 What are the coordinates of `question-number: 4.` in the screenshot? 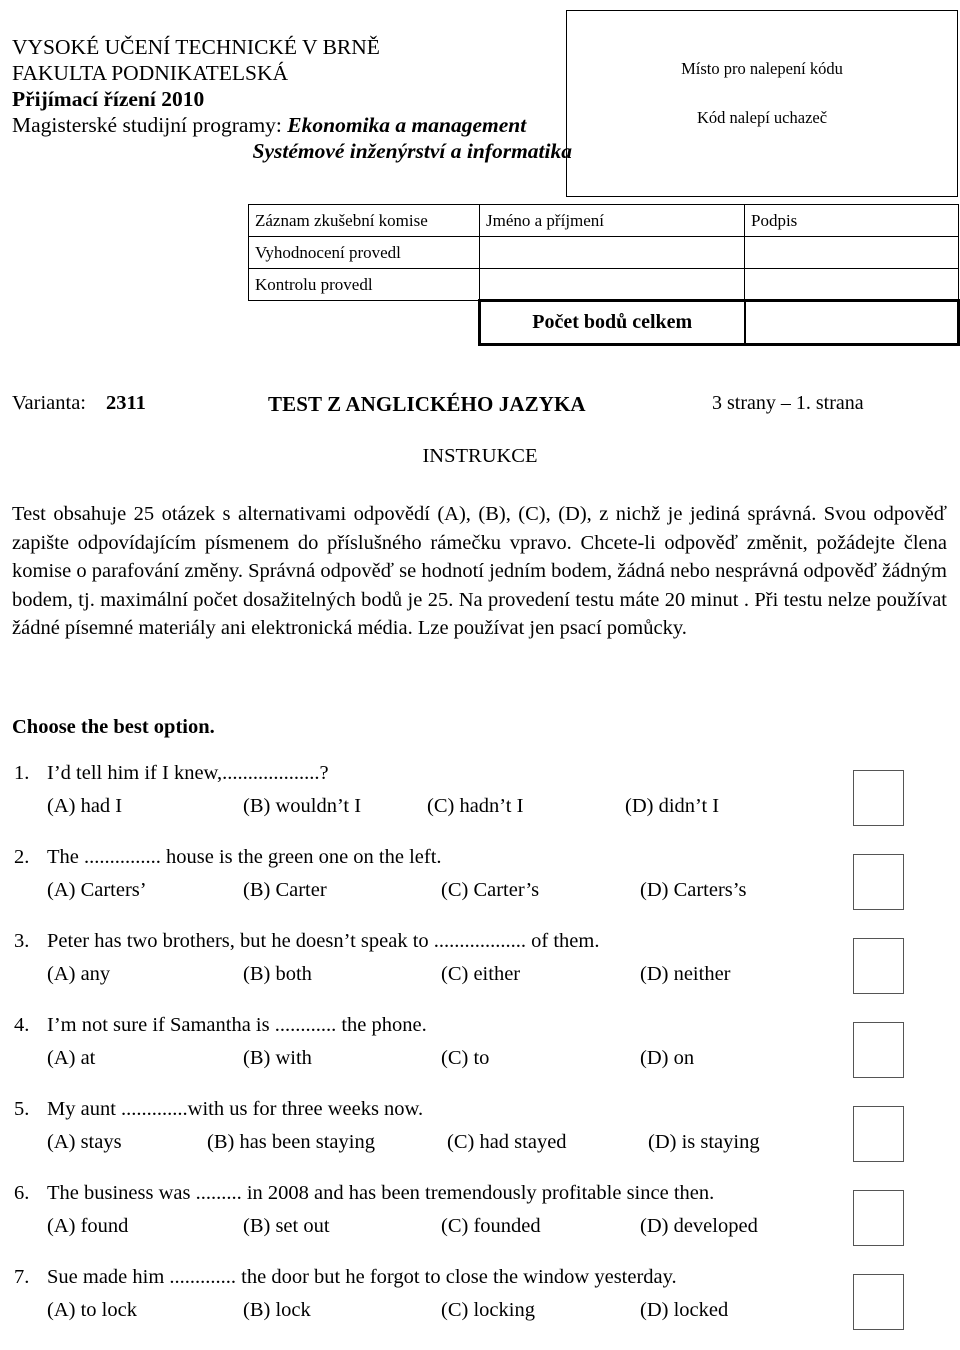 It's located at (22, 1025).